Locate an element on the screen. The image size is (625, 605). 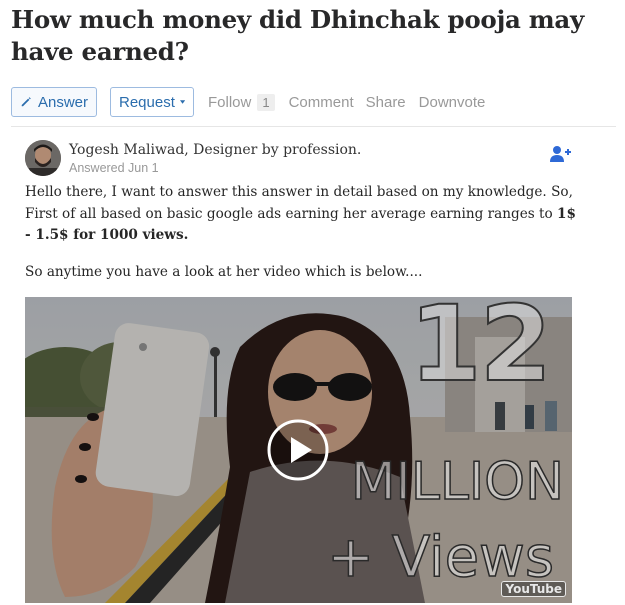
follow-count-badge: 1 is located at coordinates (266, 102).